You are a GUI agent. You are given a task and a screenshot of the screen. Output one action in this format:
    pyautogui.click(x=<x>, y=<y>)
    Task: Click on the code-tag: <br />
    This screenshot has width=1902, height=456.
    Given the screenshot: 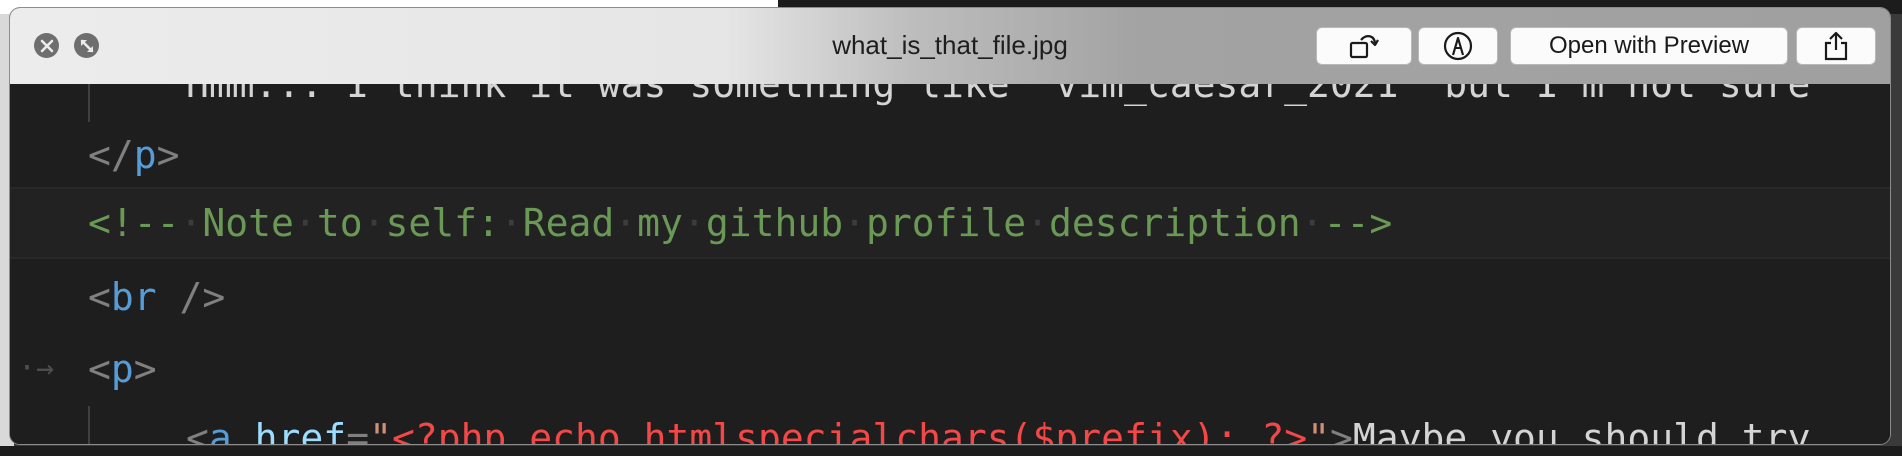 What is the action you would take?
    pyautogui.click(x=157, y=297)
    